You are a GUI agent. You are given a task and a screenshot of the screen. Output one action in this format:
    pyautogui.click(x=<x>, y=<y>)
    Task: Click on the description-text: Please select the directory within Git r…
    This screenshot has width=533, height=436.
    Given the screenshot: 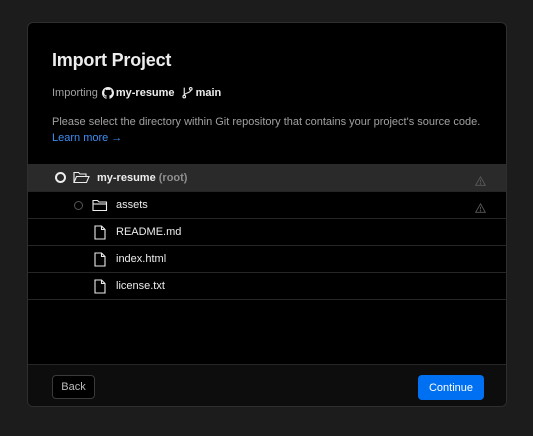 What is the action you would take?
    pyautogui.click(x=266, y=122)
    